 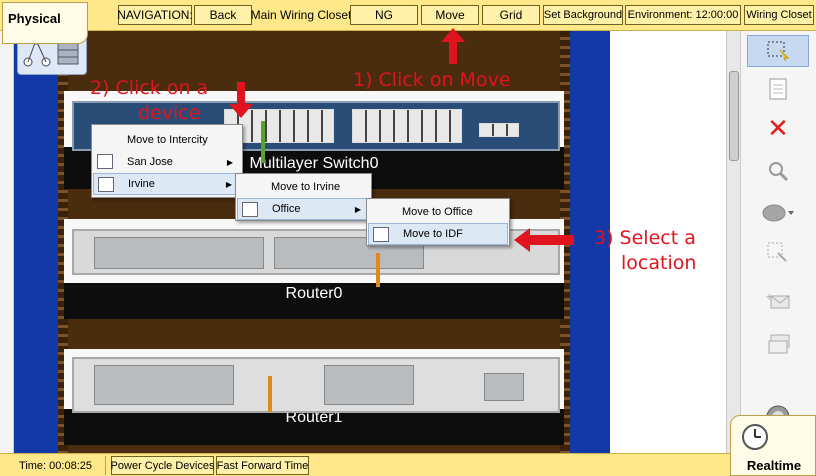 I want to click on step3-annotation-line1: 3) Select a, so click(x=645, y=238).